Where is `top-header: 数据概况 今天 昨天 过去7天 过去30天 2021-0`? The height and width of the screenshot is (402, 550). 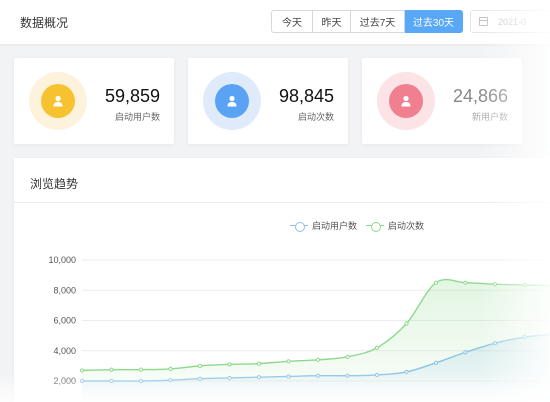 top-header: 数据概况 今天 昨天 过去7天 过去30天 2021-0 is located at coordinates (275, 22).